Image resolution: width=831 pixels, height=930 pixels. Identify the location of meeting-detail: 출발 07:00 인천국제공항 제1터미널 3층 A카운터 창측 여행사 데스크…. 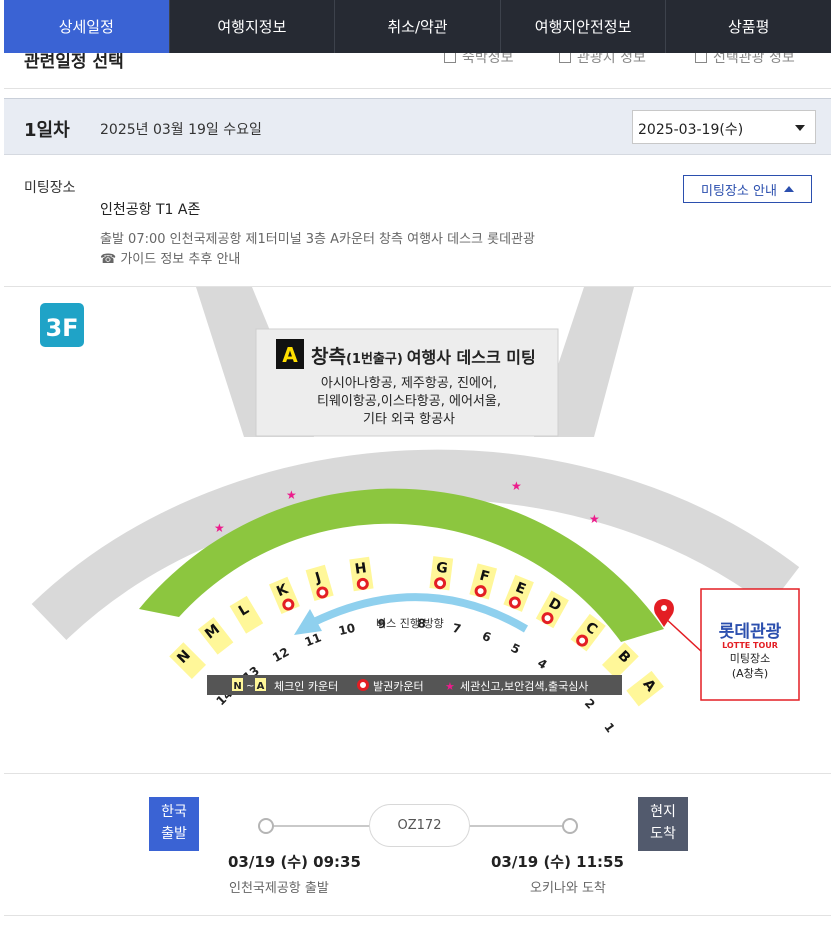
(317, 239).